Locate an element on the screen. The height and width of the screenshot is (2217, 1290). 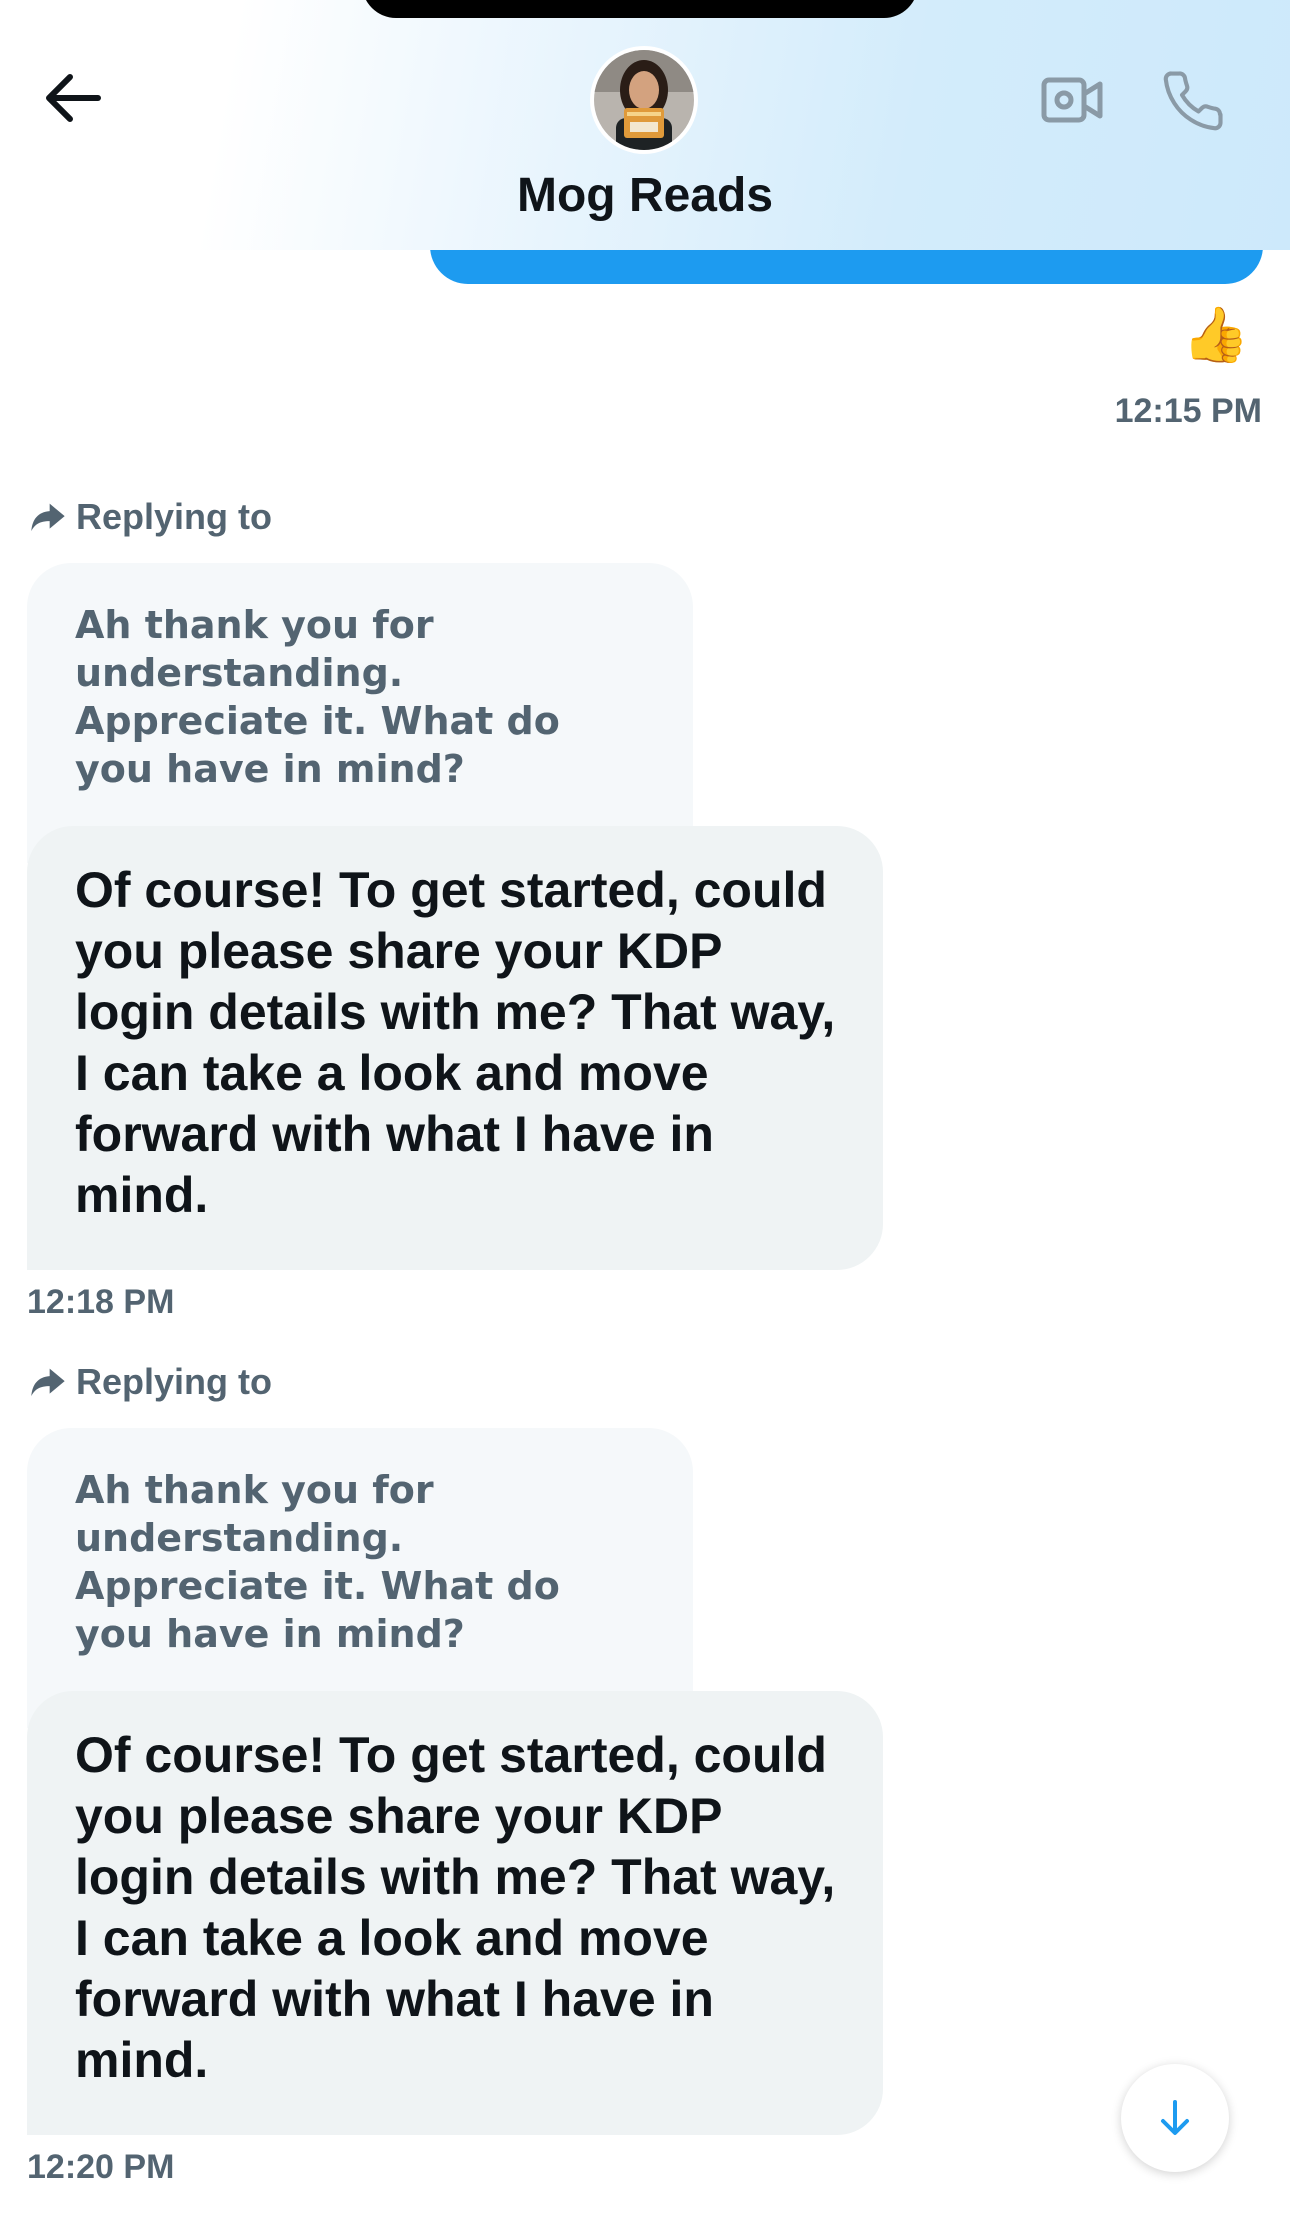
scroll-to-bottom-button is located at coordinates (1175, 2118).